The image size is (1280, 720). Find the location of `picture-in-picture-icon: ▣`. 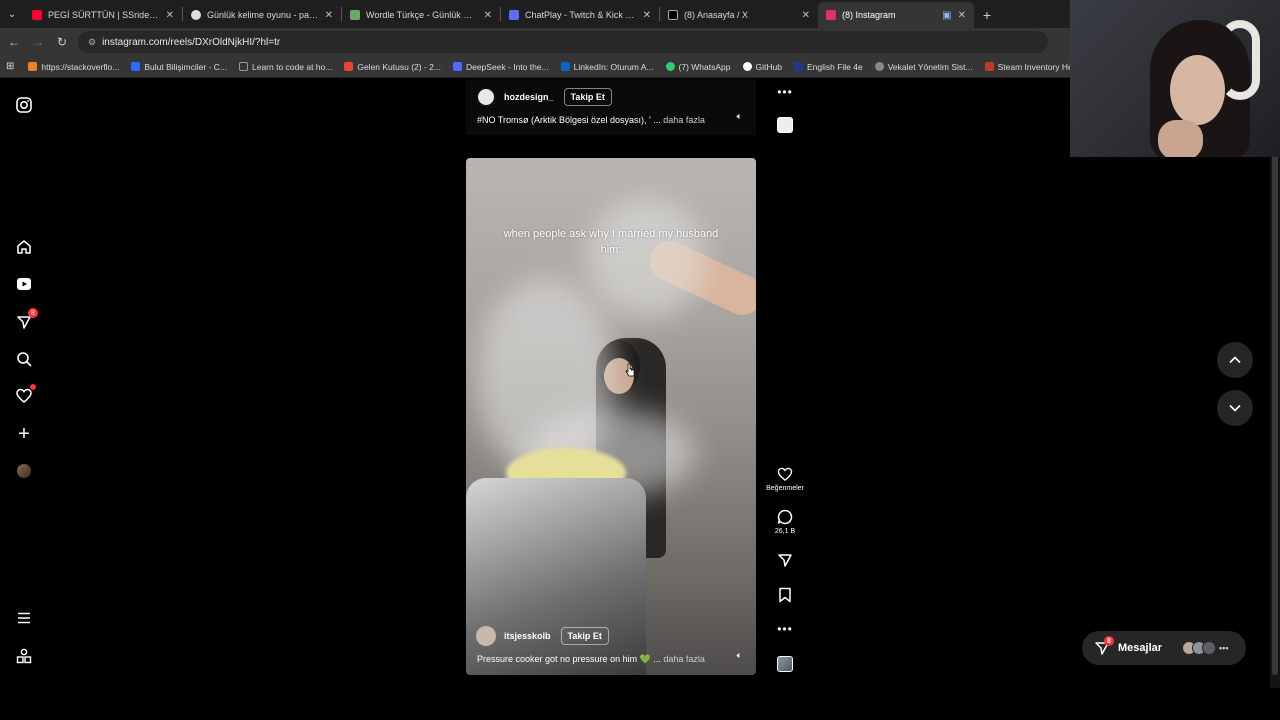

picture-in-picture-icon: ▣ is located at coordinates (946, 15).